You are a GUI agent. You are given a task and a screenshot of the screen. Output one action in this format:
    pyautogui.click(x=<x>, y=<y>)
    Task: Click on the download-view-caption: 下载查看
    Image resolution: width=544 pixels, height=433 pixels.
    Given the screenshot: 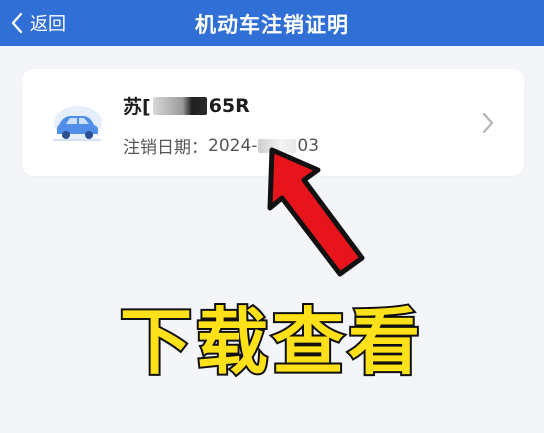 What is the action you would take?
    pyautogui.click(x=271, y=342)
    